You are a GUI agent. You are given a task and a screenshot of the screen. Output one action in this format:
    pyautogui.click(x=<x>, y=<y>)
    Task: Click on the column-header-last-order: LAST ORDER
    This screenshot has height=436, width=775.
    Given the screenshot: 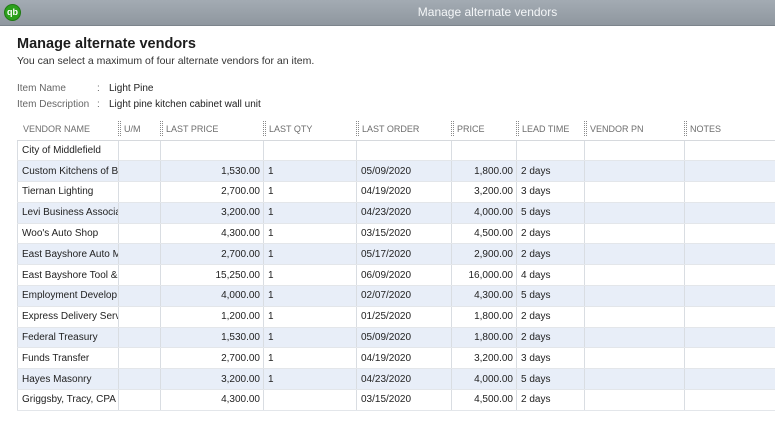 What is the action you would take?
    pyautogui.click(x=404, y=129)
    